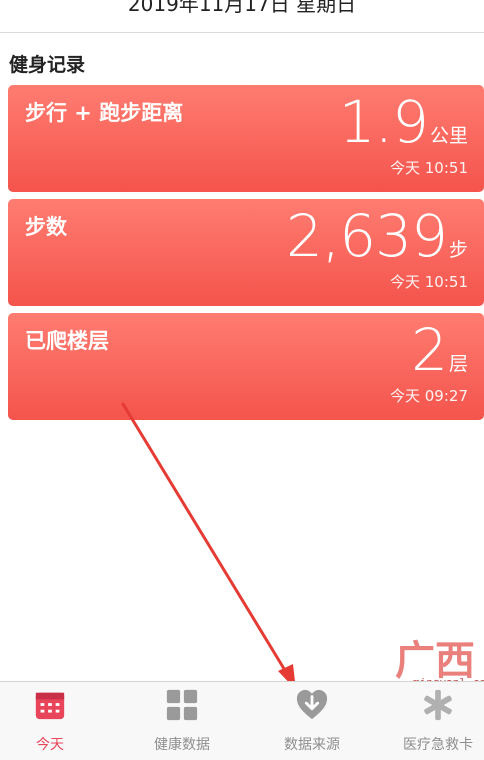 This screenshot has width=484, height=760. I want to click on tab-today: 今天, so click(52, 721).